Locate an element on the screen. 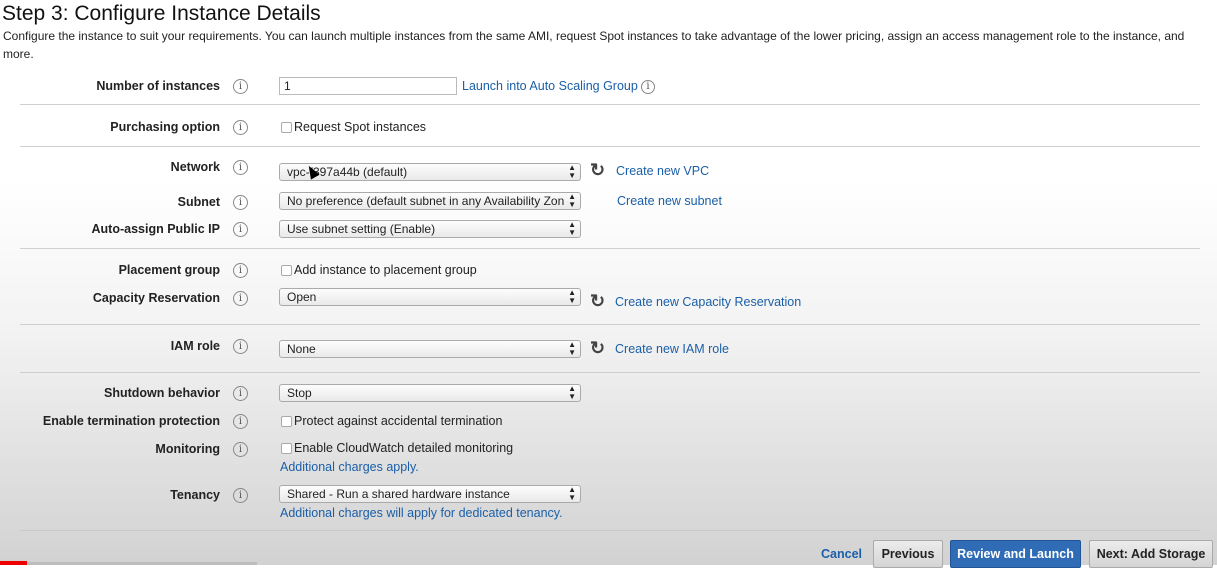 The width and height of the screenshot is (1217, 568). launch-auto-scaling-link: Launch into Auto Scaling Group is located at coordinates (550, 86).